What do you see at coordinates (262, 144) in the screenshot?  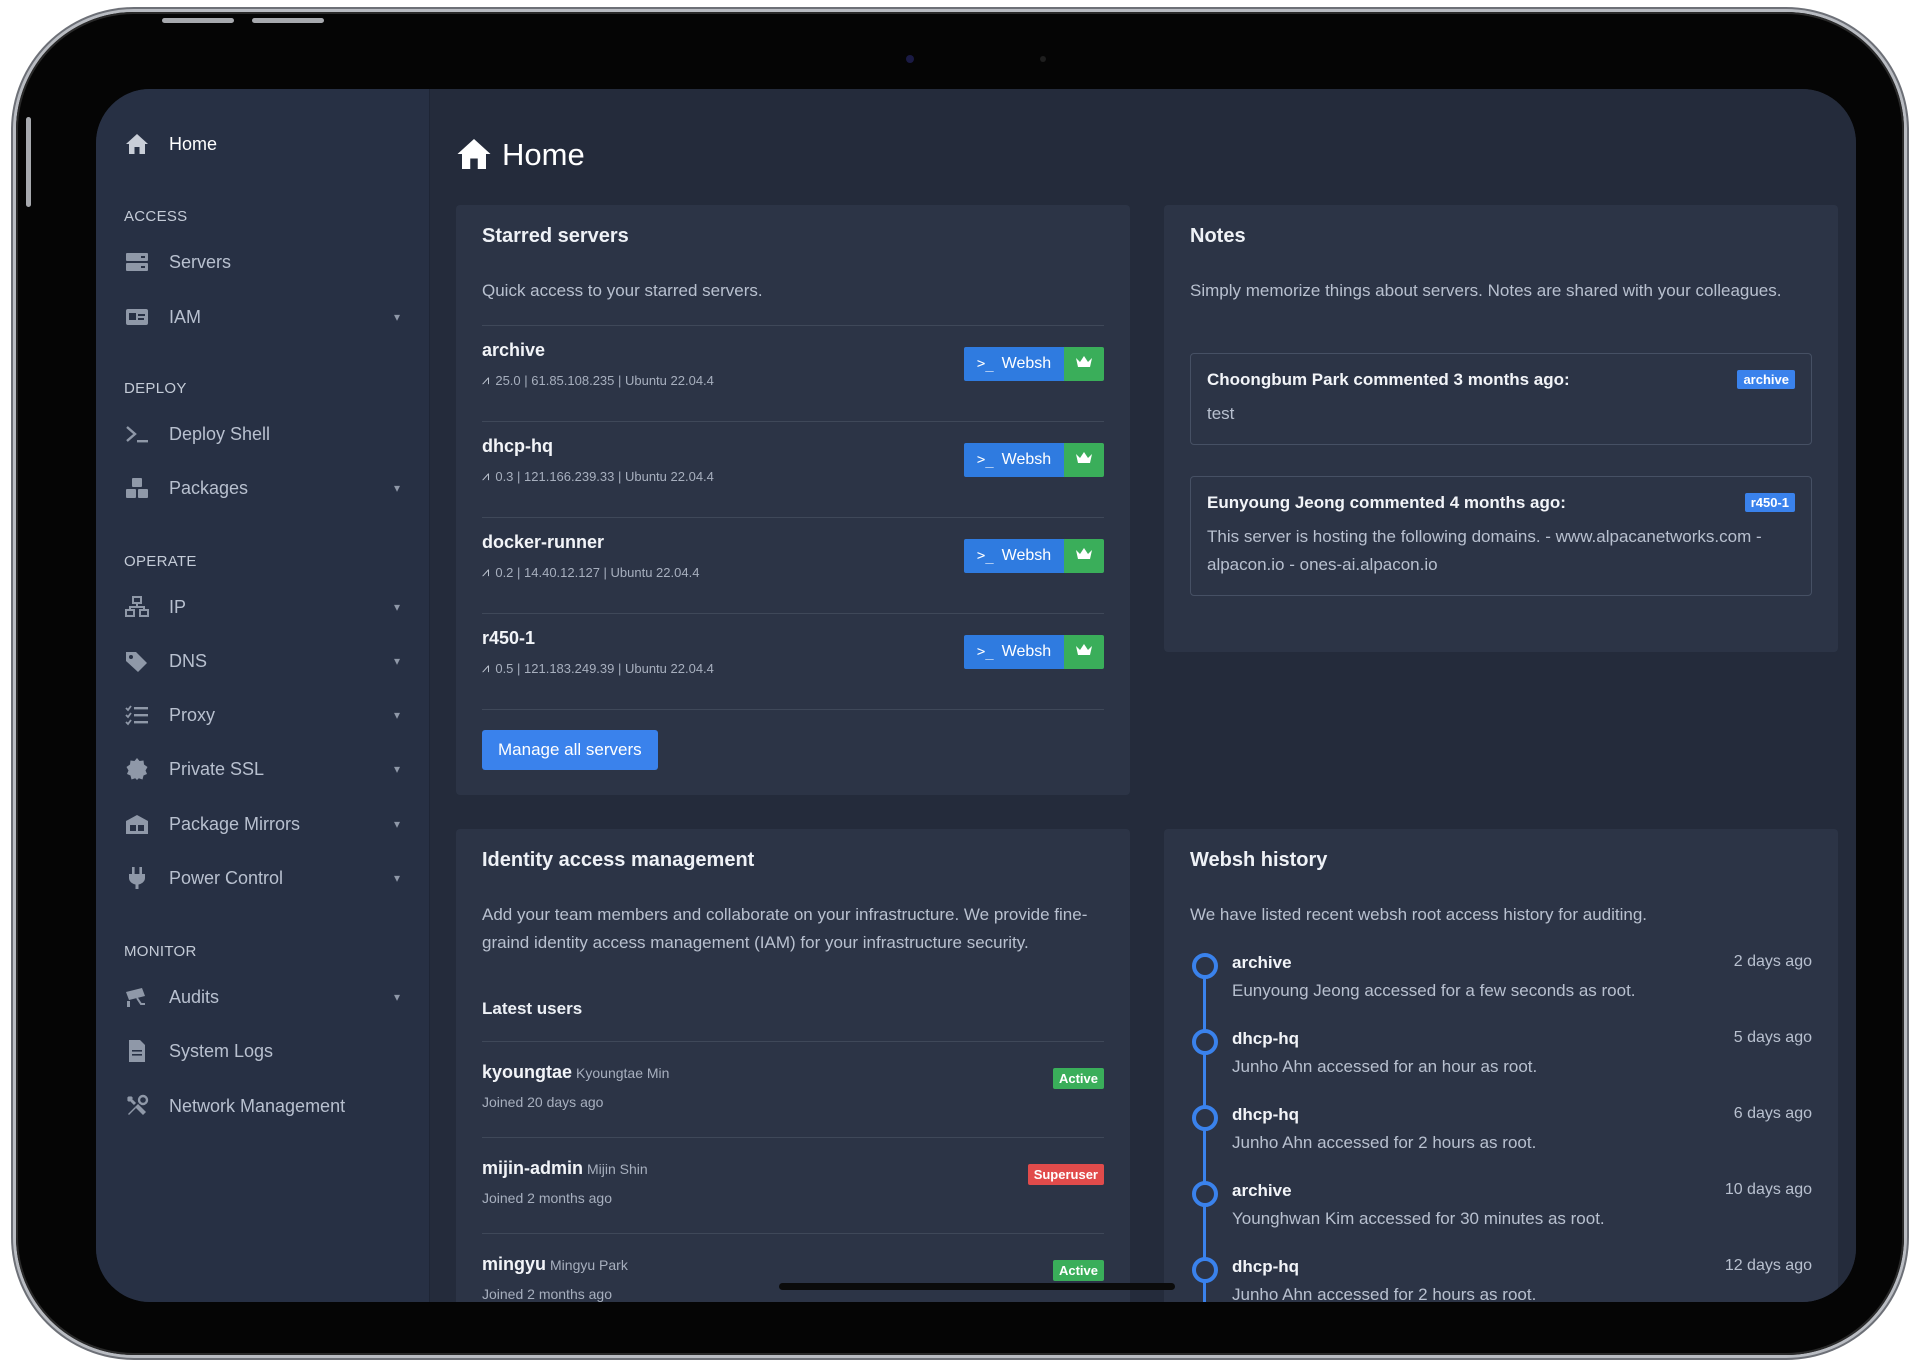 I see `sidebar-item-home: Home` at bounding box center [262, 144].